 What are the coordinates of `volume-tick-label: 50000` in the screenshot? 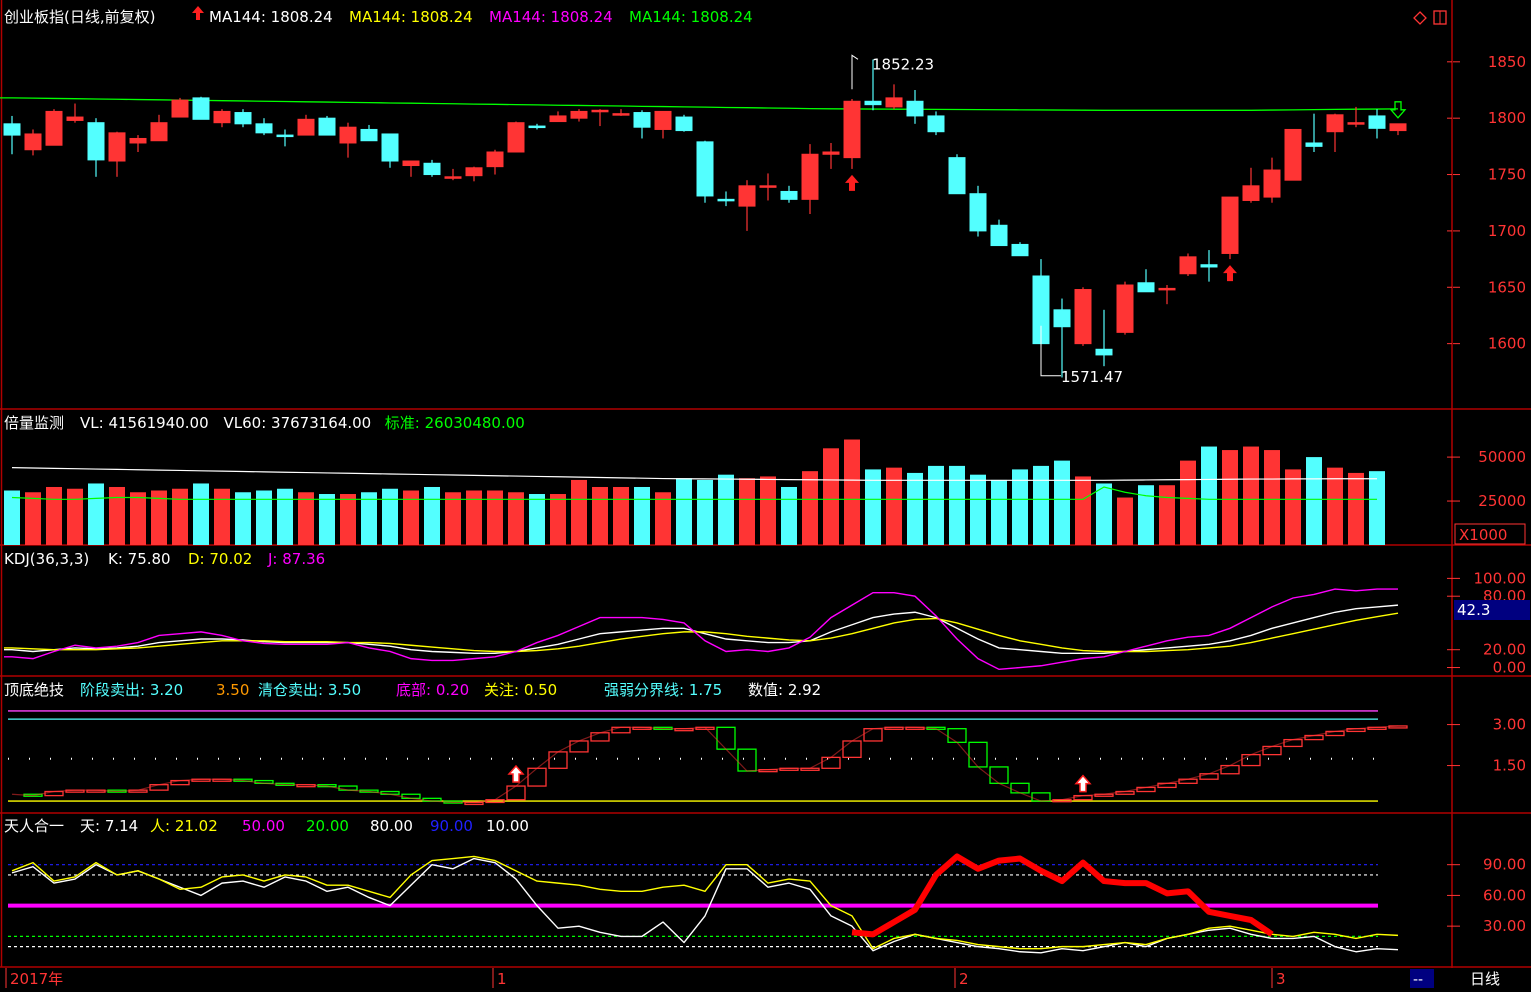 It's located at (1502, 457).